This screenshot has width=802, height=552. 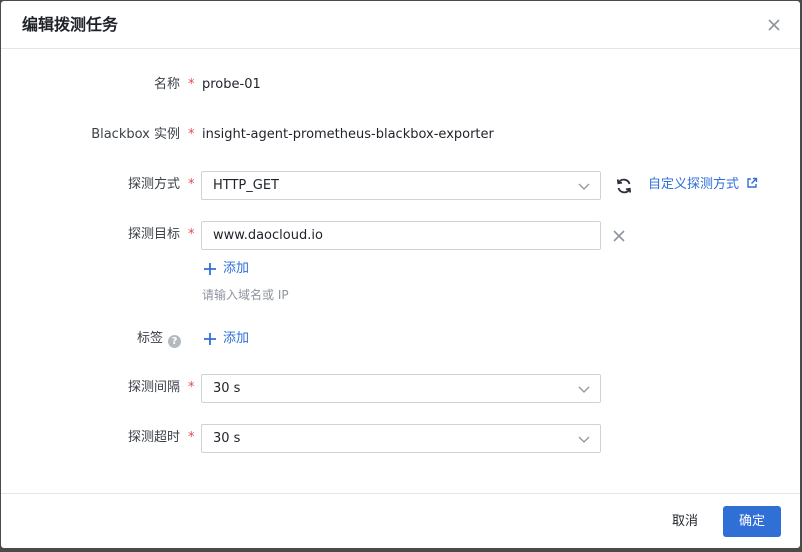 I want to click on target-hint: 请输入域名或 IP, so click(x=245, y=295).